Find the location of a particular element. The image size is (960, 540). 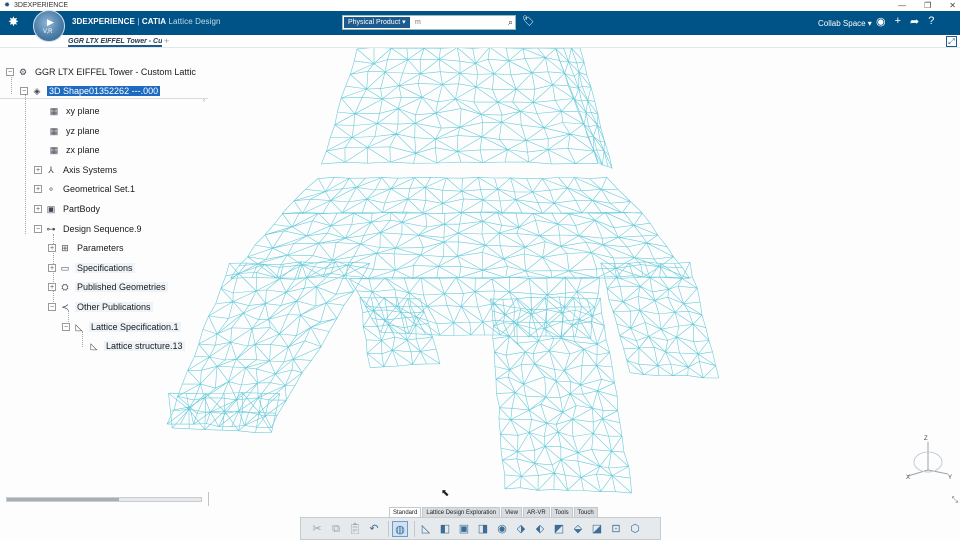

ds-brand-icon: ✸ is located at coordinates (13, 22).